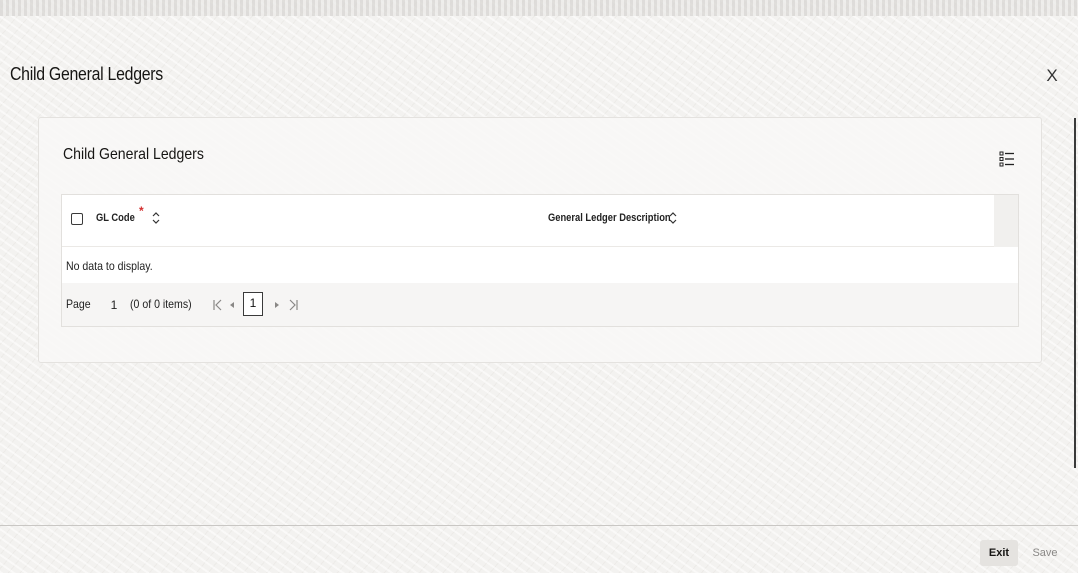 This screenshot has height=573, width=1078. I want to click on list-settings-icon, so click(1007, 159).